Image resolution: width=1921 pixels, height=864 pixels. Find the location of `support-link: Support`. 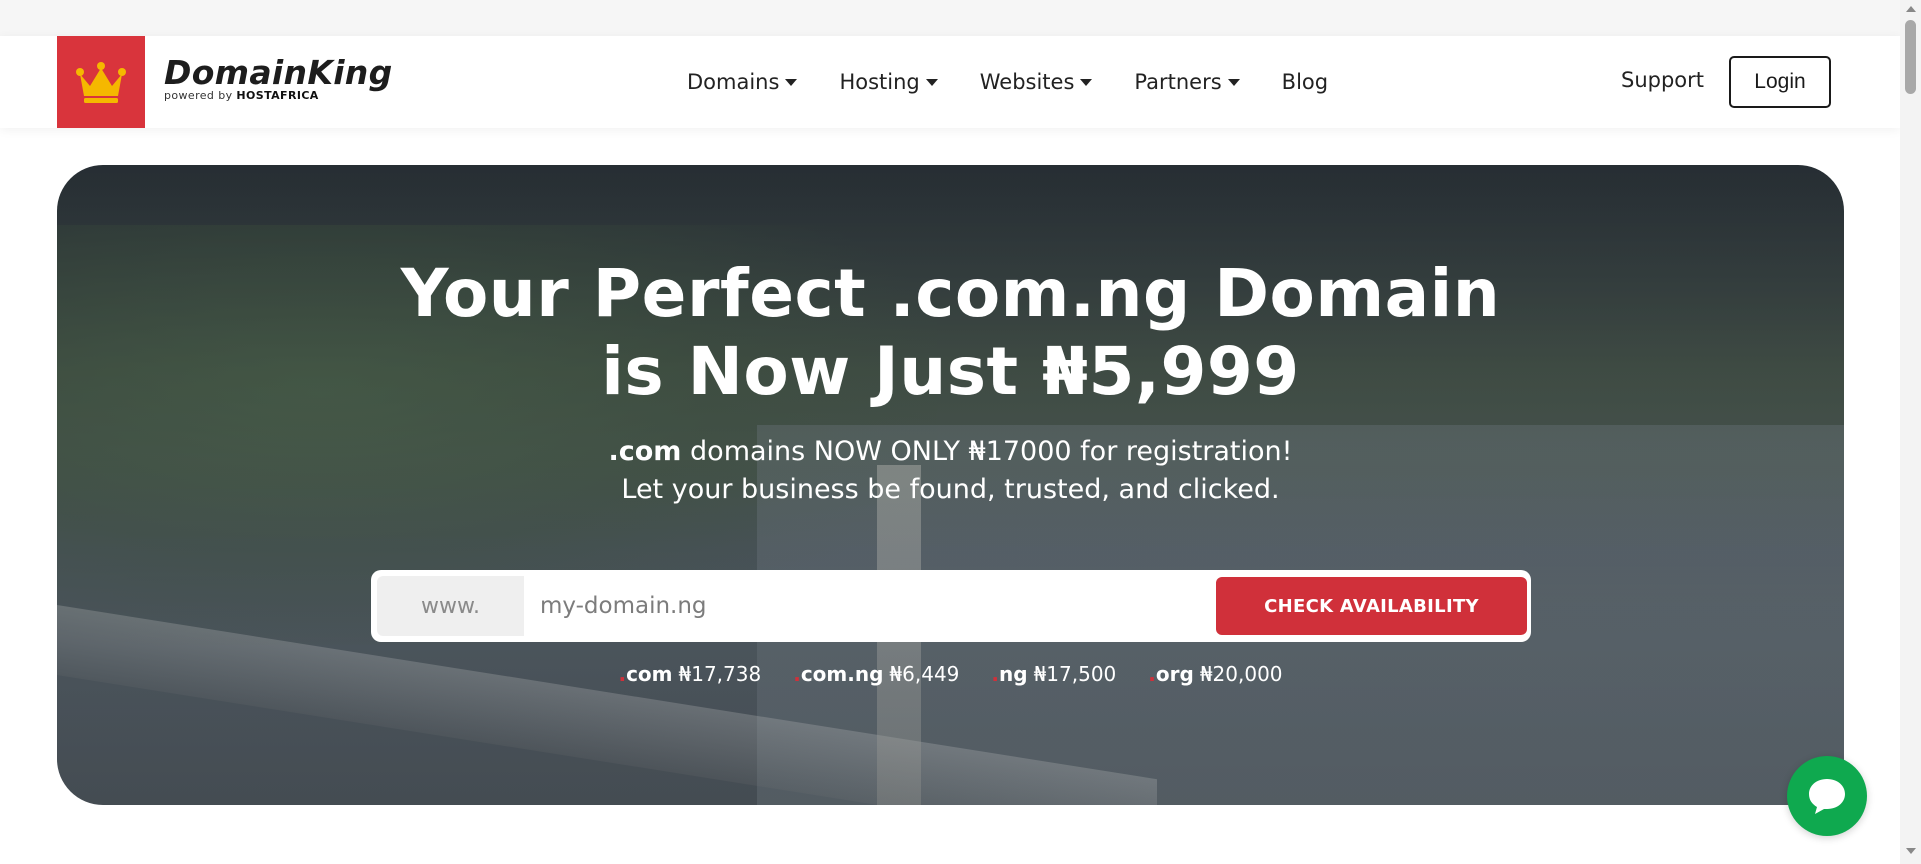

support-link: Support is located at coordinates (1662, 80).